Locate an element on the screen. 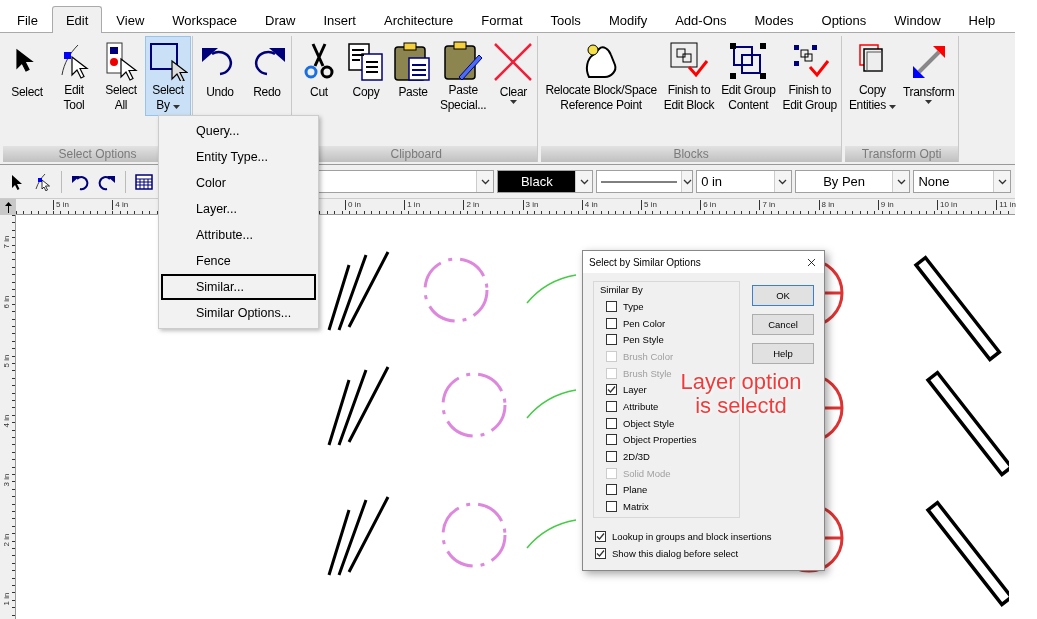 The height and width of the screenshot is (619, 1037). ribbon-button: Edit Group Content is located at coordinates (748, 76).